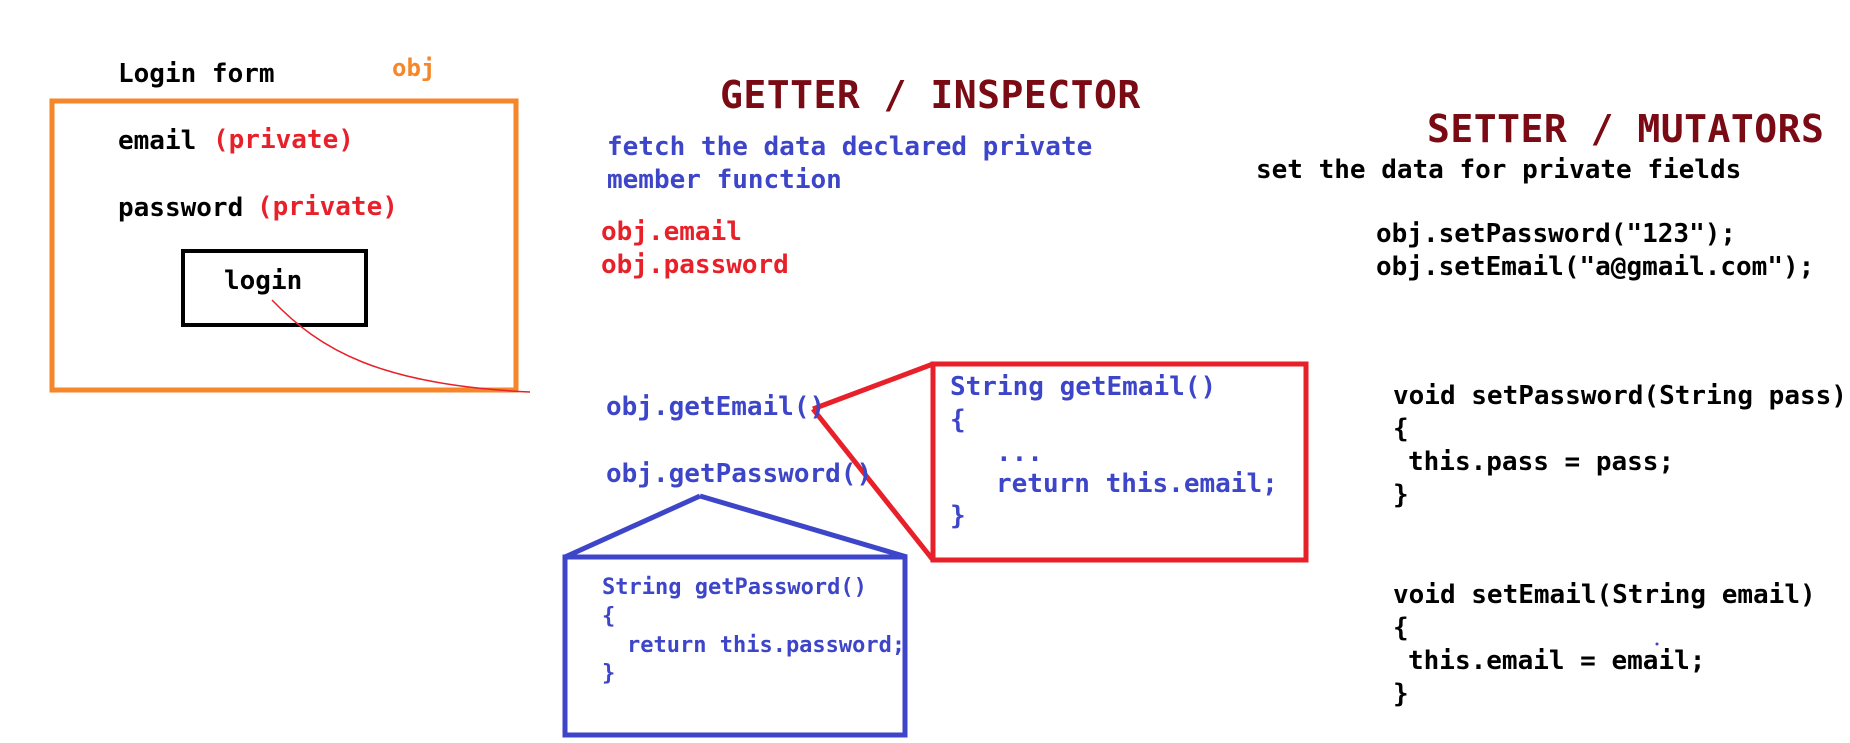 The image size is (1850, 743). What do you see at coordinates (157, 141) in the screenshot?
I see `email-field-label: email` at bounding box center [157, 141].